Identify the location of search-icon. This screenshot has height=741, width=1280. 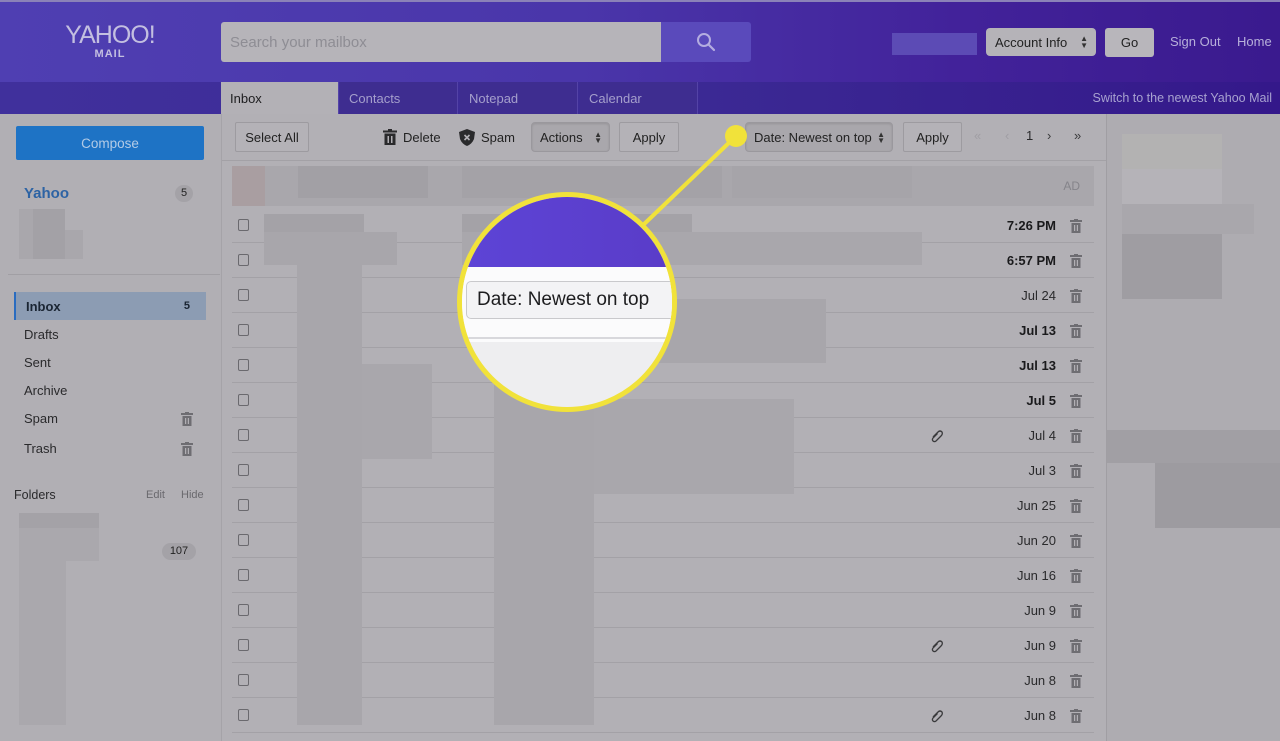
(706, 42).